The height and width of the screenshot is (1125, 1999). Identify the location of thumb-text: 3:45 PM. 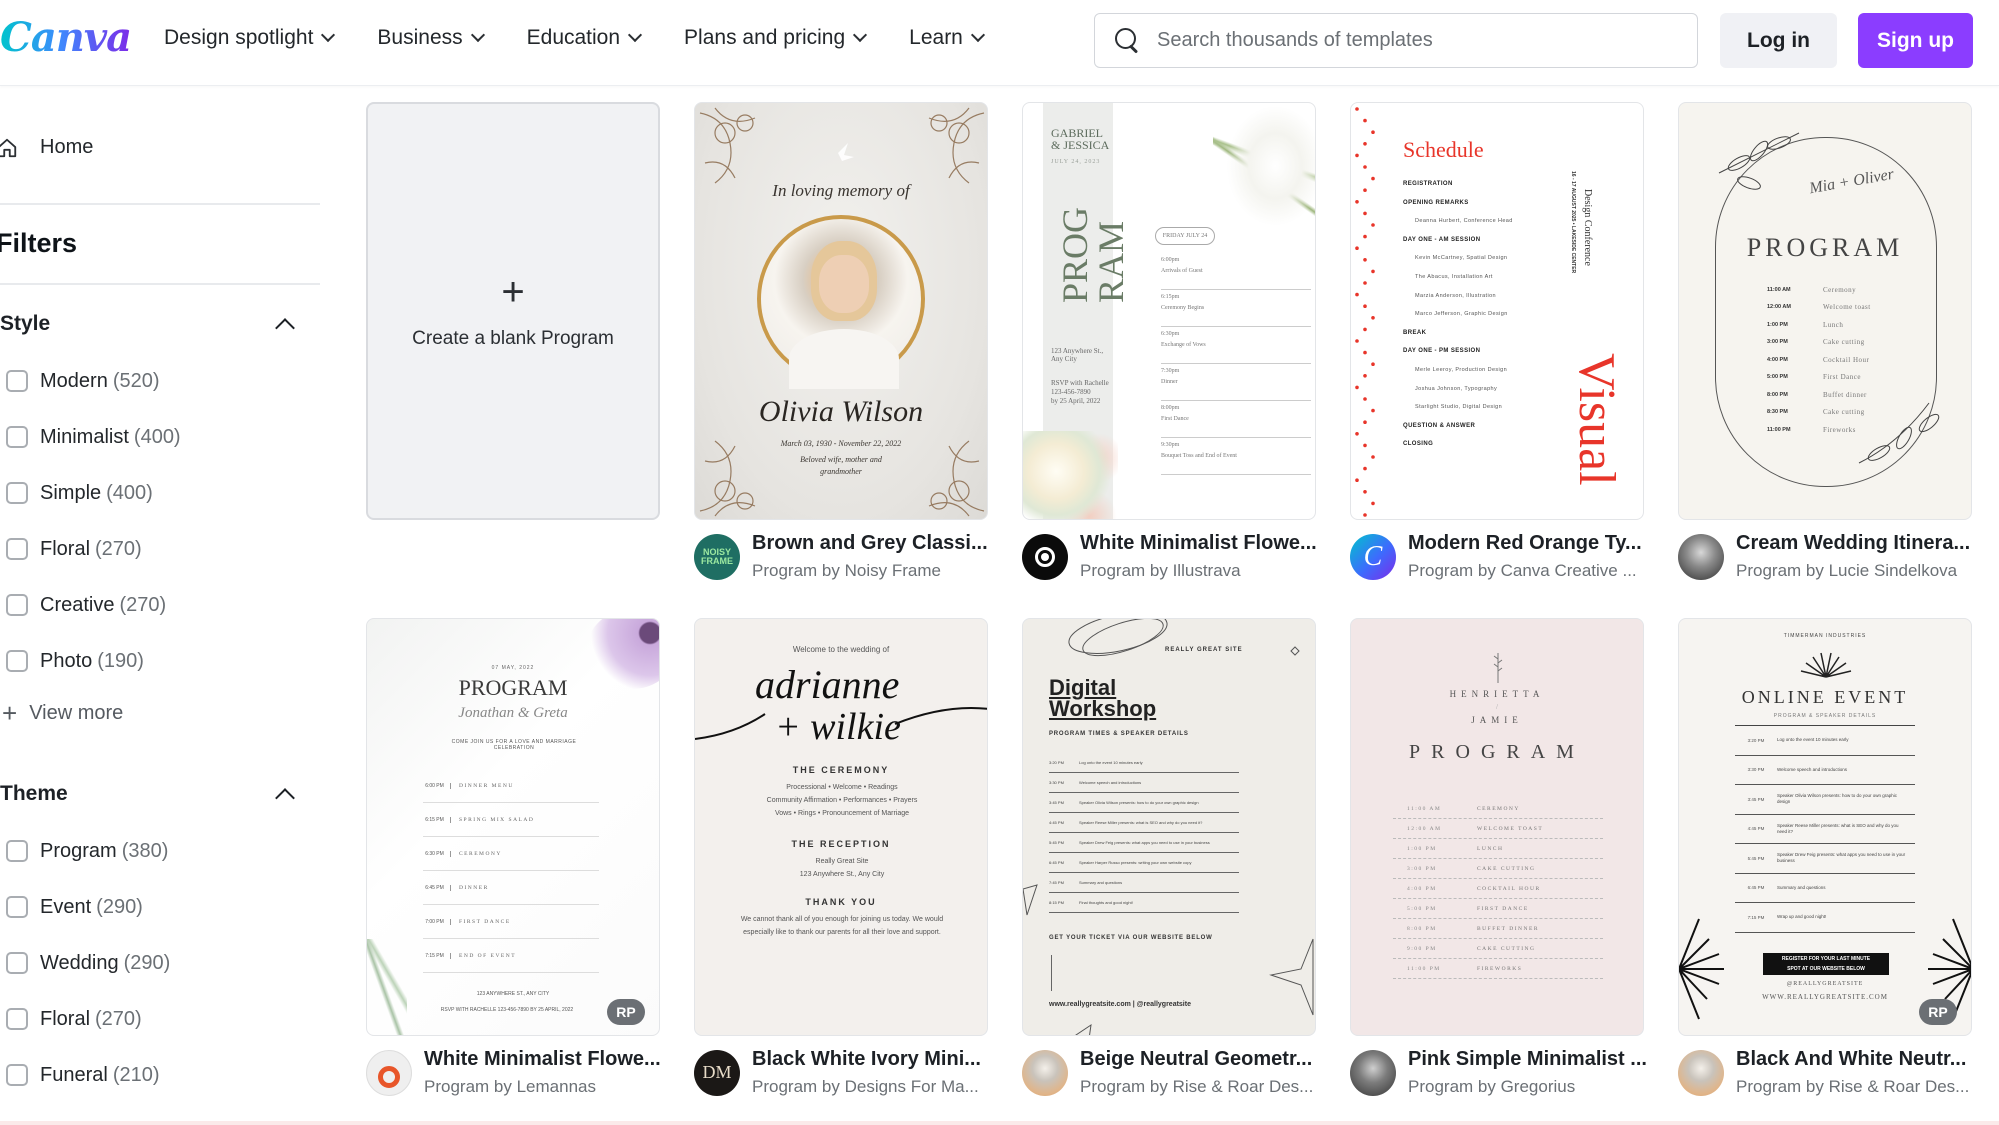
(1756, 799).